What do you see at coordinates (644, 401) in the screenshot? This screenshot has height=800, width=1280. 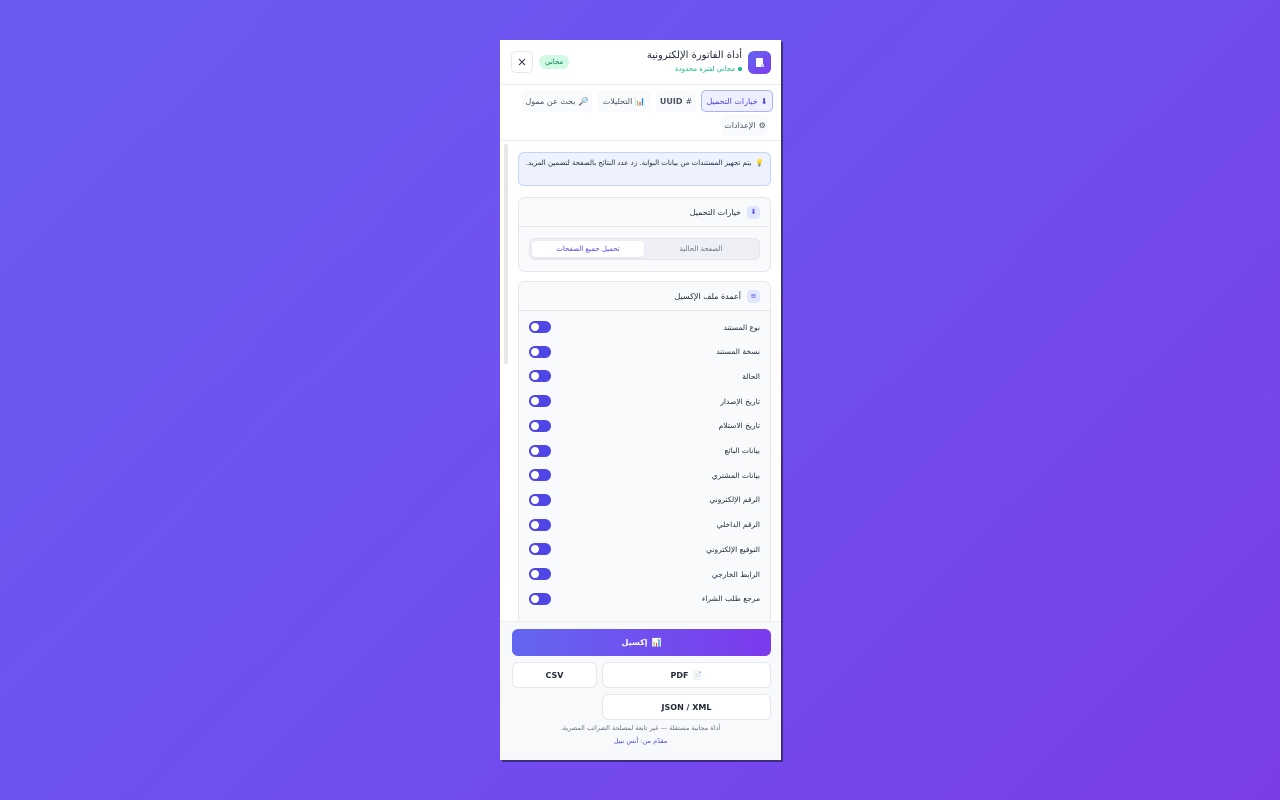 I see `column-toggle-row: تاريخ الإصدار` at bounding box center [644, 401].